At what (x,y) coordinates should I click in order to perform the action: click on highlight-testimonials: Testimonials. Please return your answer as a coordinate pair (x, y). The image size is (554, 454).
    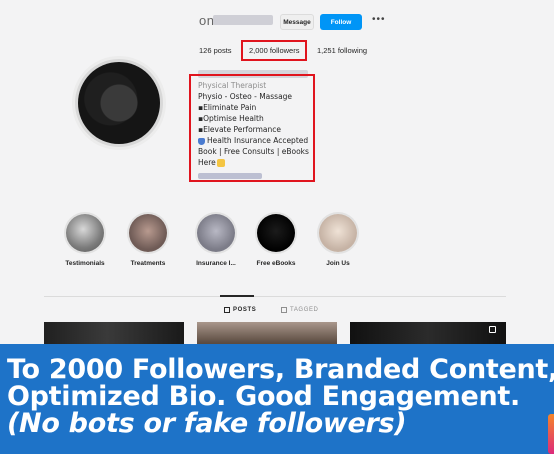
    Looking at the image, I should click on (85, 240).